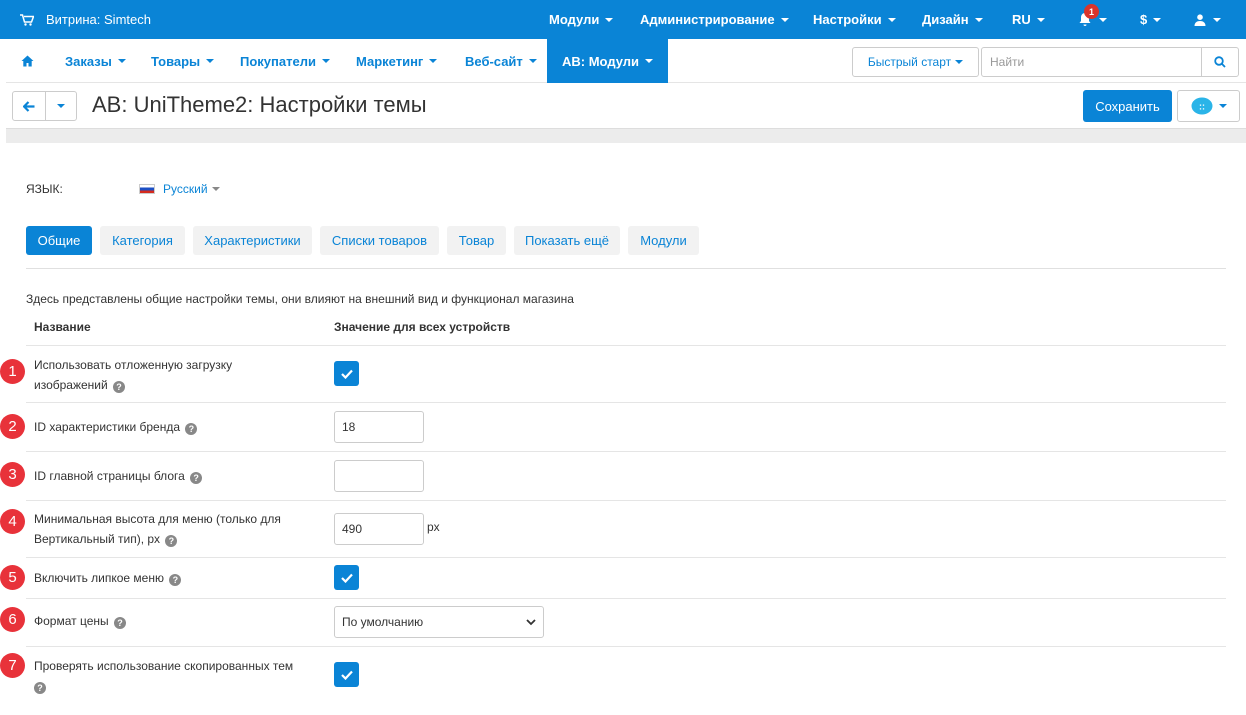 This screenshot has height=715, width=1246. I want to click on back-button, so click(29, 106).